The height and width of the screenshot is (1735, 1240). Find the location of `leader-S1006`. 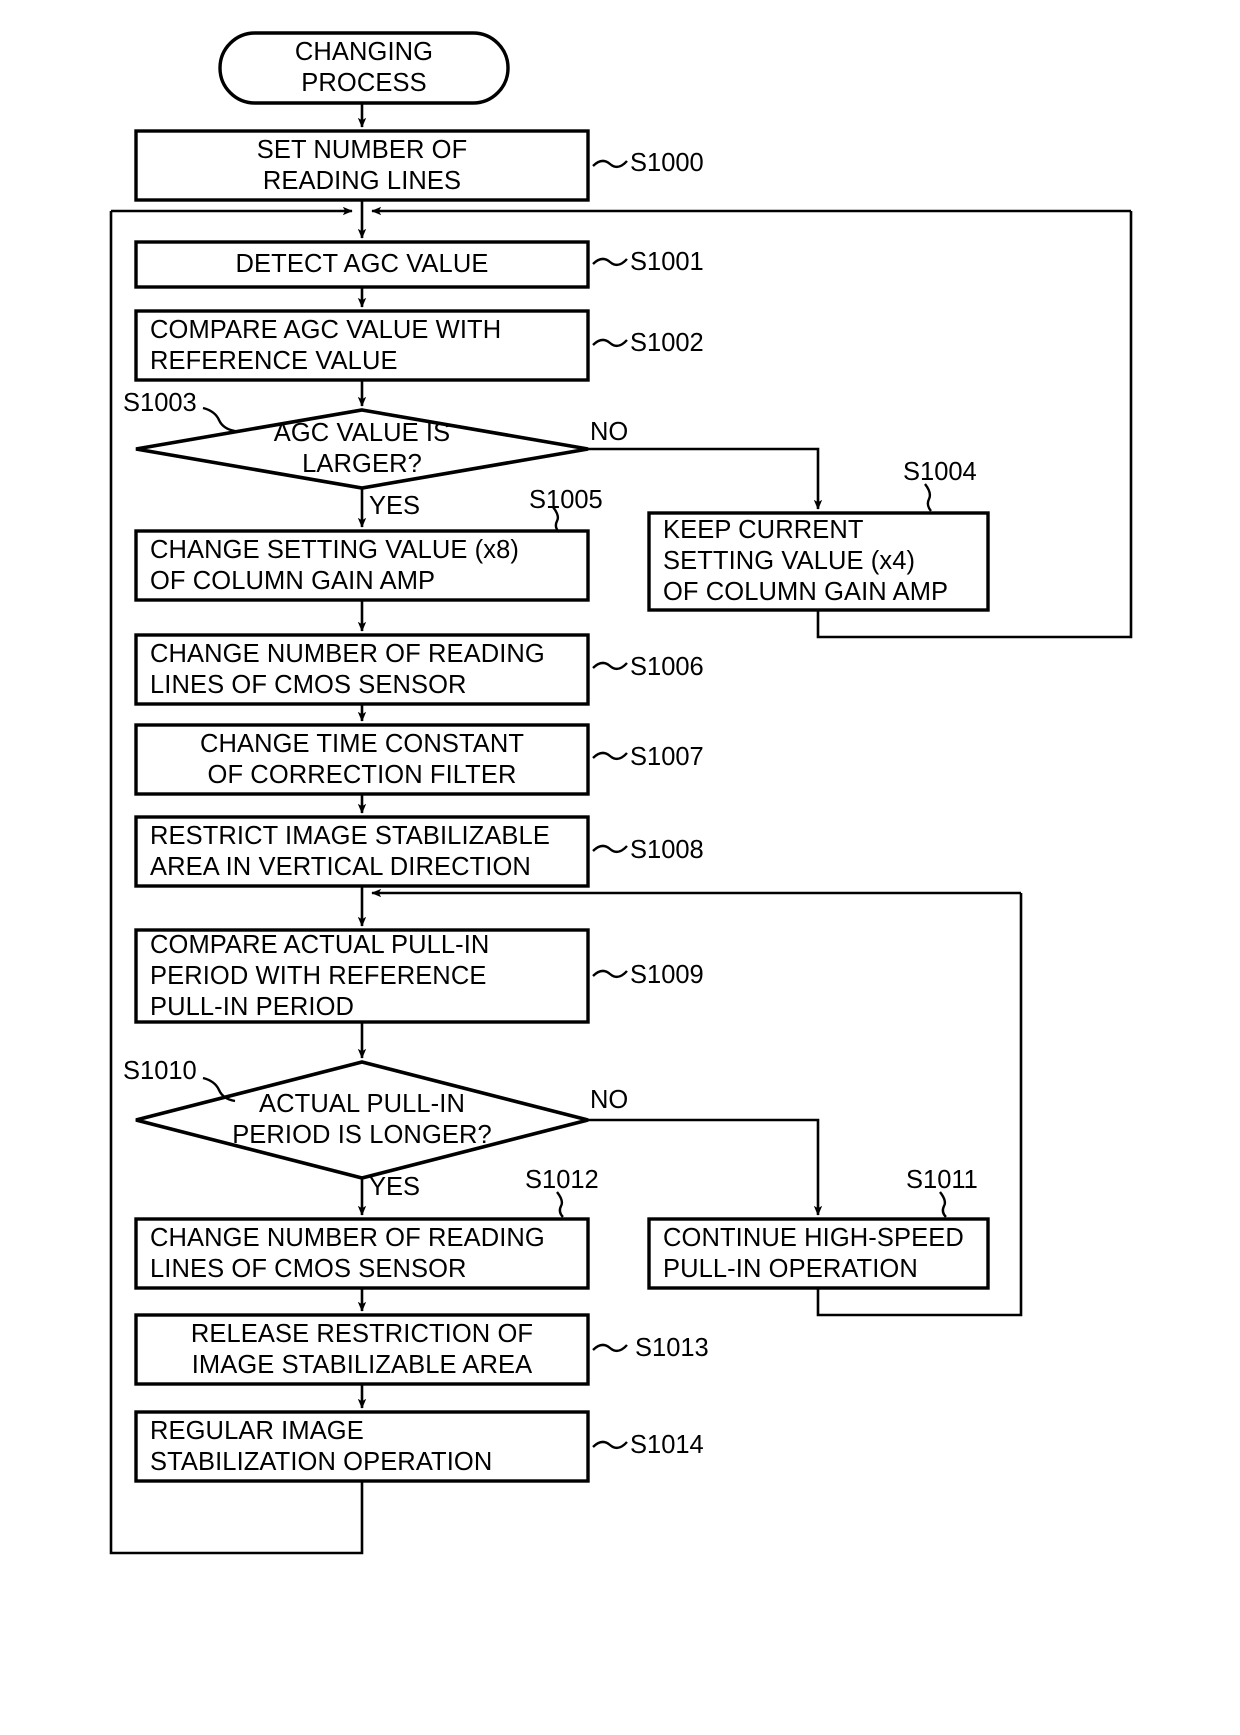

leader-S1006 is located at coordinates (610, 666).